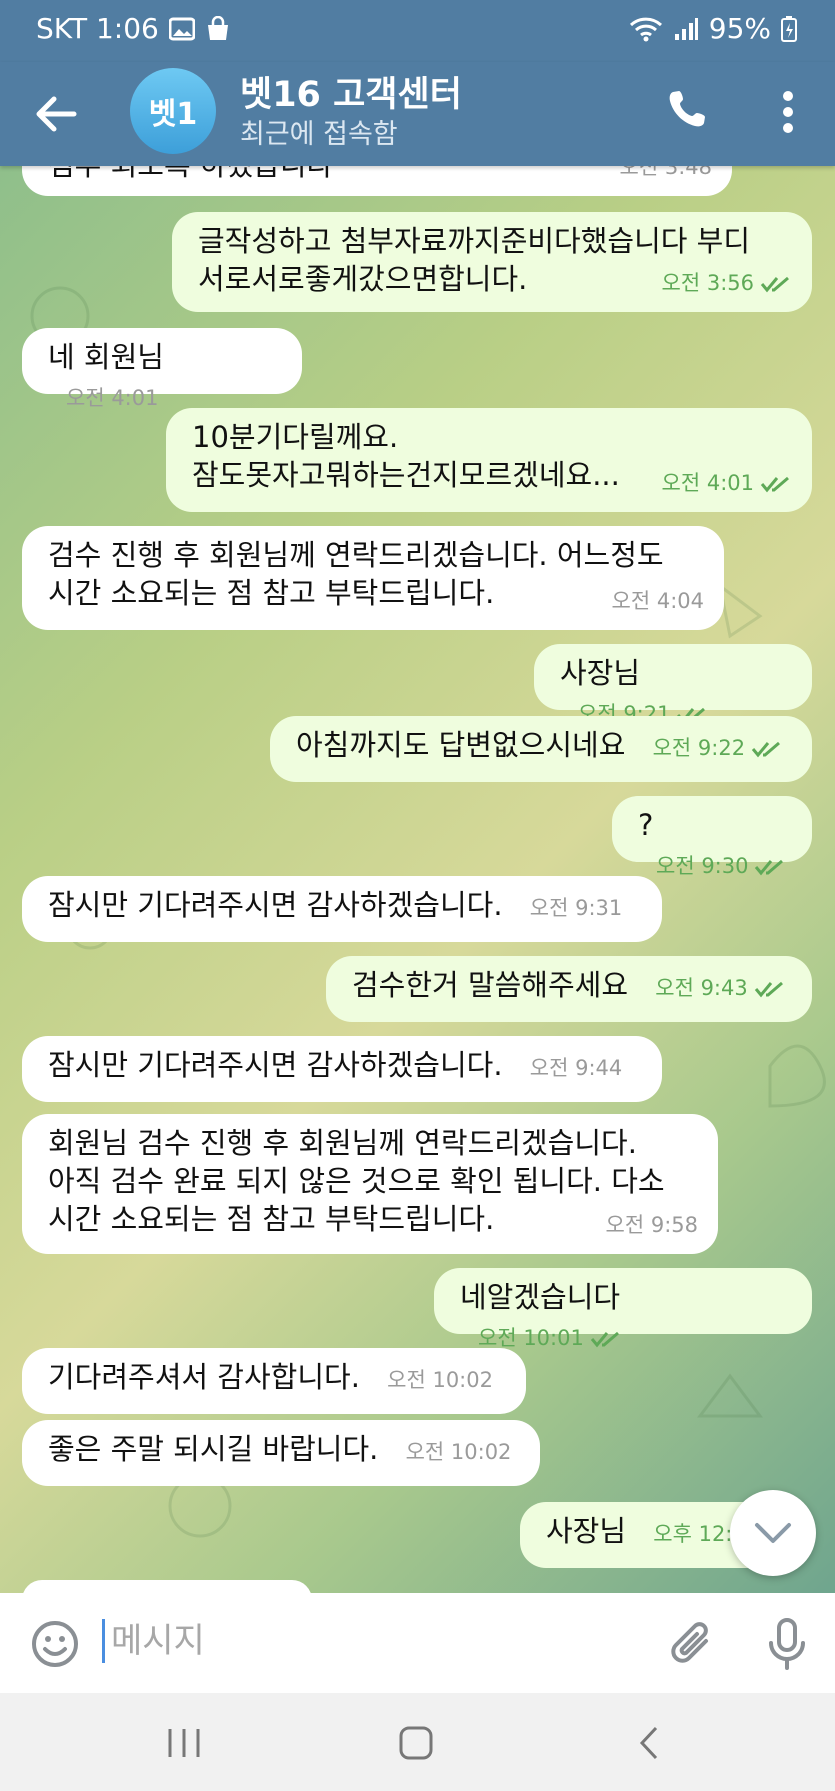 The image size is (835, 1791). What do you see at coordinates (787, 1644) in the screenshot?
I see `microphone-icon` at bounding box center [787, 1644].